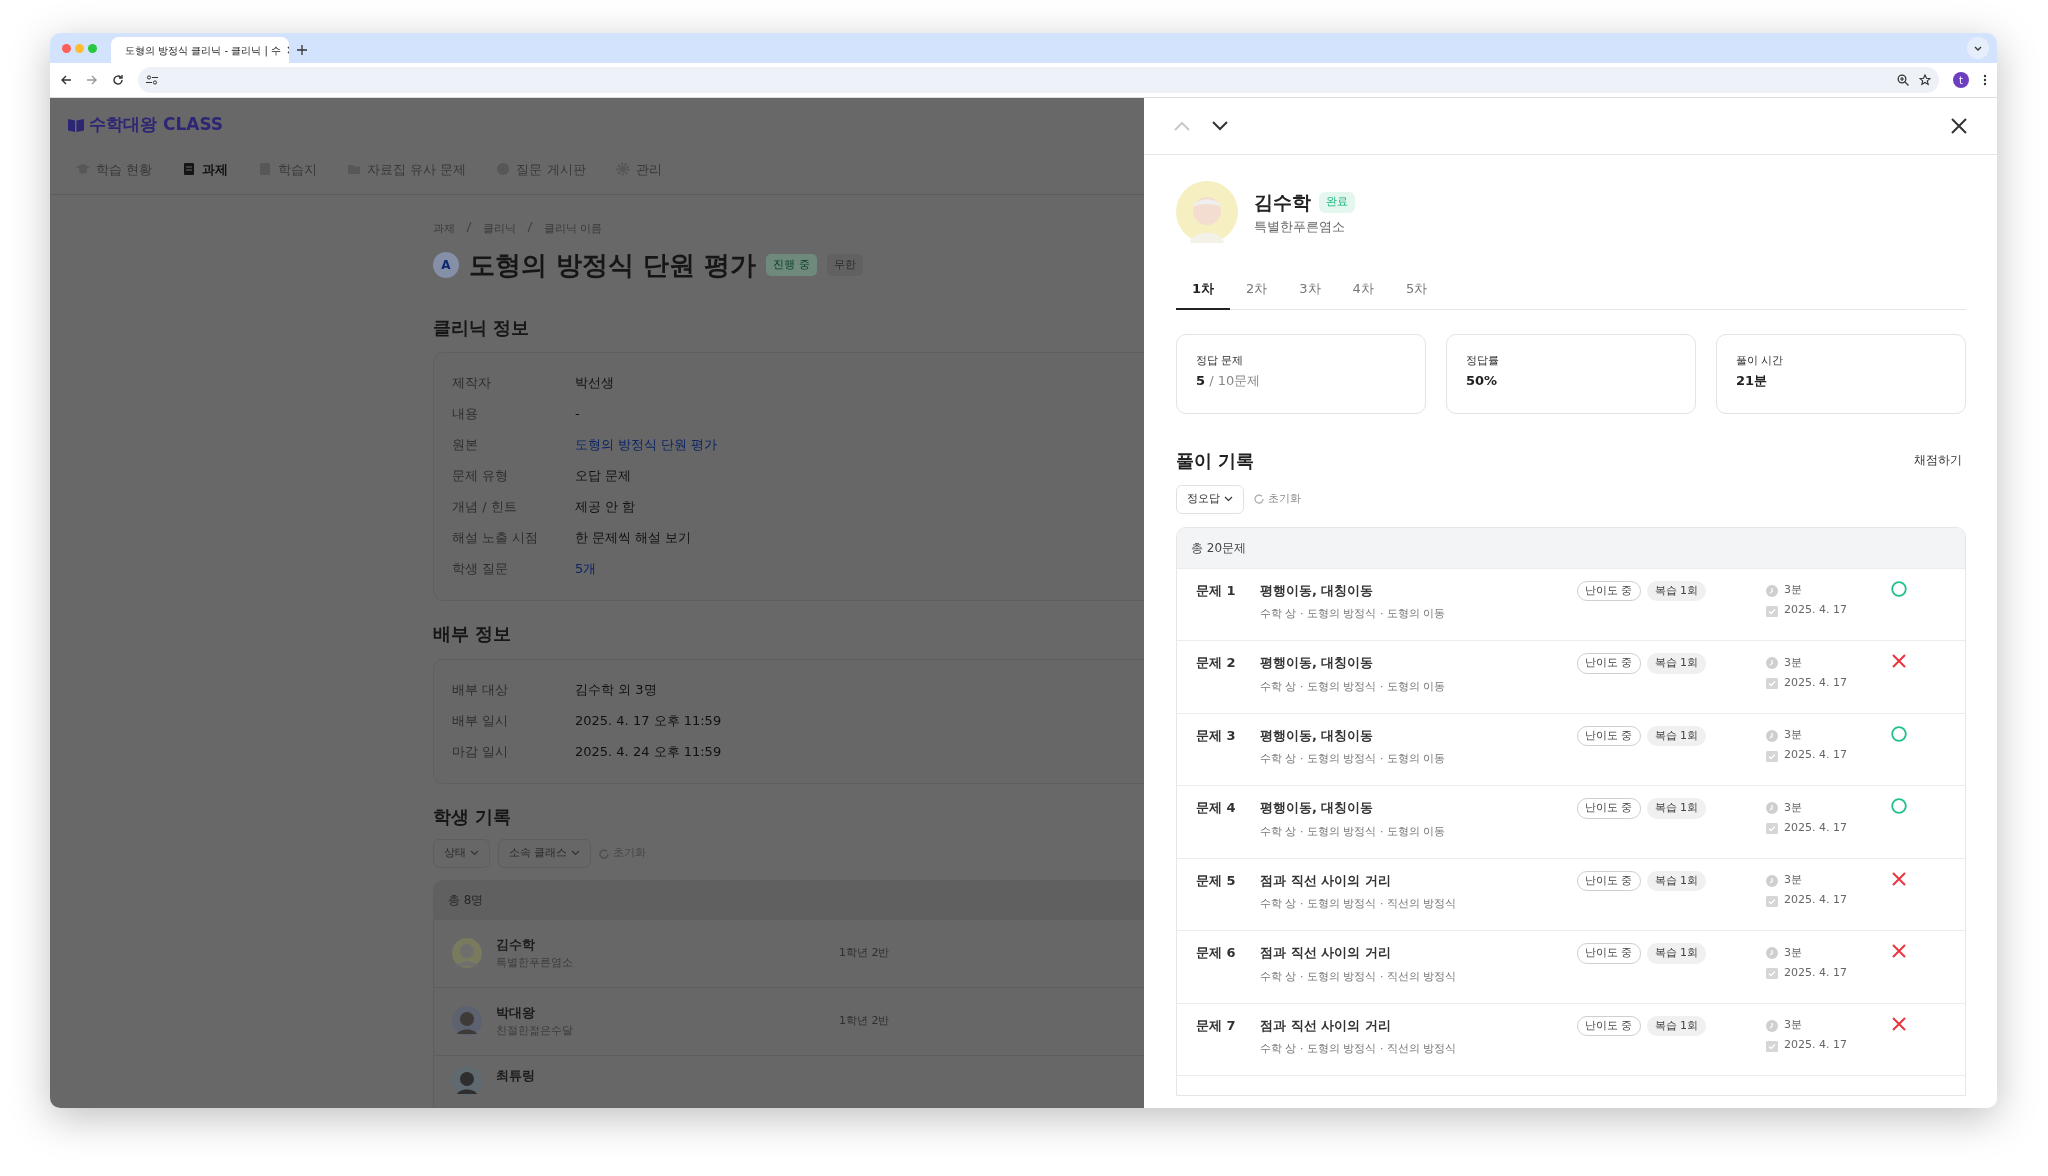 Image resolution: width=2048 pixels, height=1176 pixels. I want to click on reload-icon, so click(118, 80).